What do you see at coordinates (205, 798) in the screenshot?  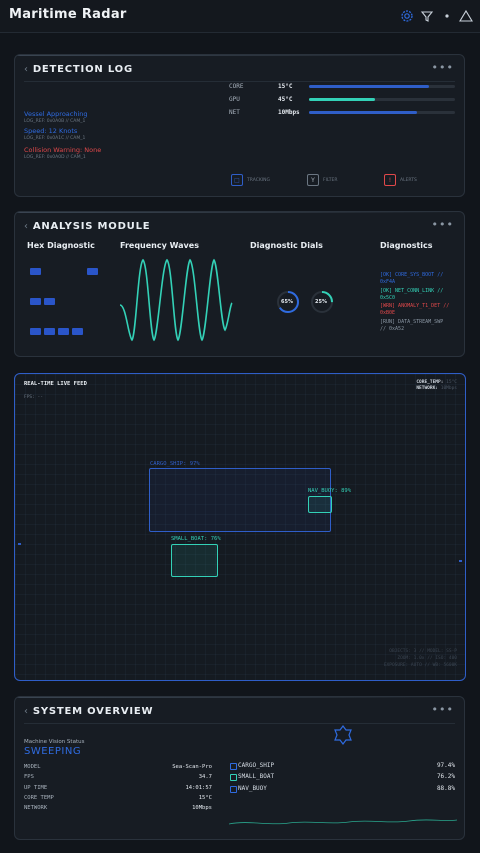 I see `kv-value: 15°C` at bounding box center [205, 798].